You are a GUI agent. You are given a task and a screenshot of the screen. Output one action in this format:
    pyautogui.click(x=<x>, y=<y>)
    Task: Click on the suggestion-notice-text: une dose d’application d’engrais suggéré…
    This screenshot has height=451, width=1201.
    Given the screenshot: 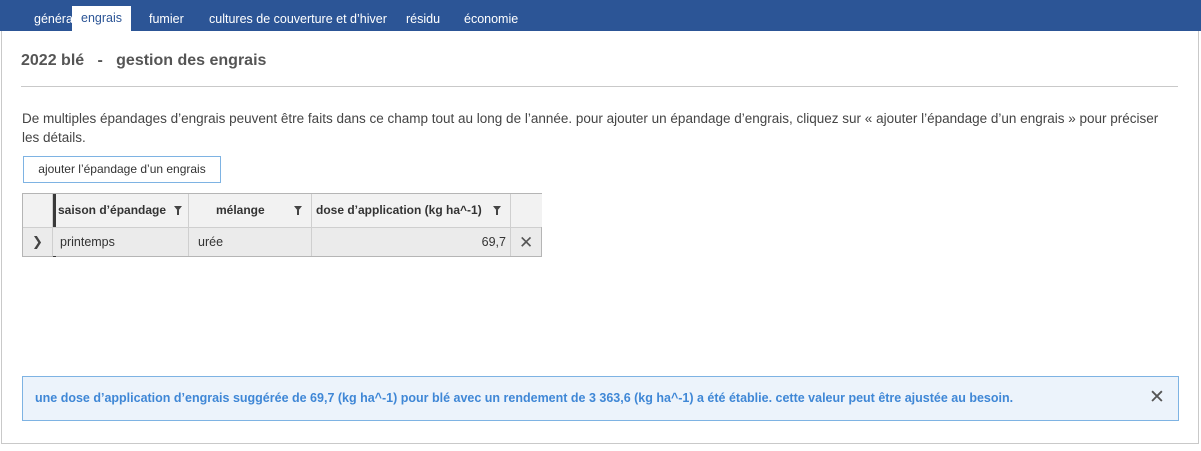 What is the action you would take?
    pyautogui.click(x=524, y=398)
    